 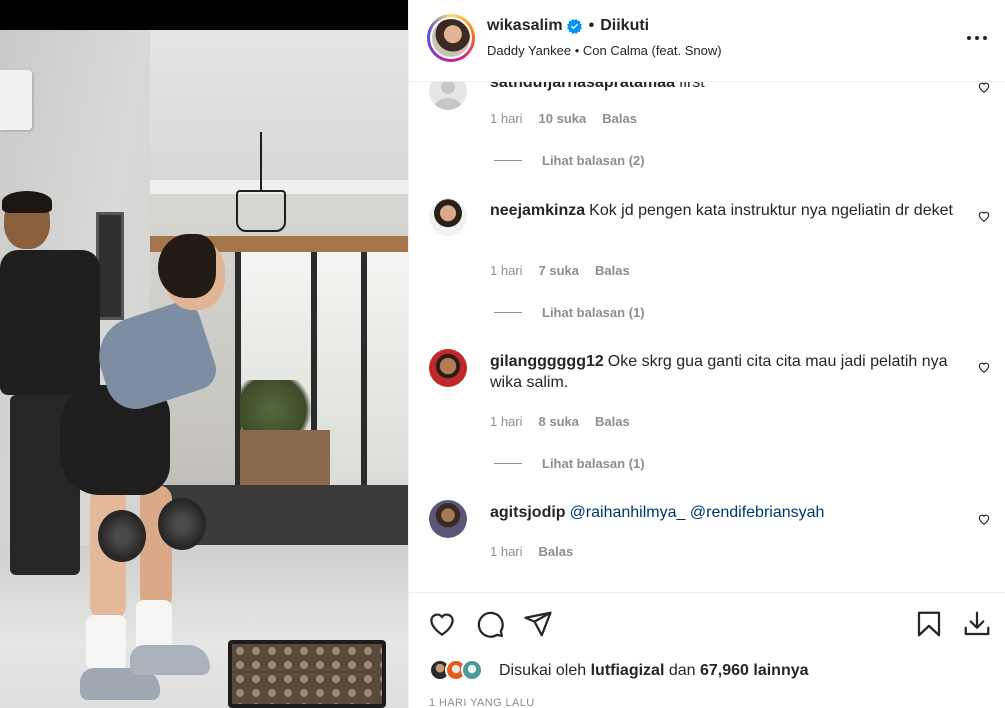 What do you see at coordinates (628, 512) in the screenshot?
I see `mention-link: @raihanhilmya_` at bounding box center [628, 512].